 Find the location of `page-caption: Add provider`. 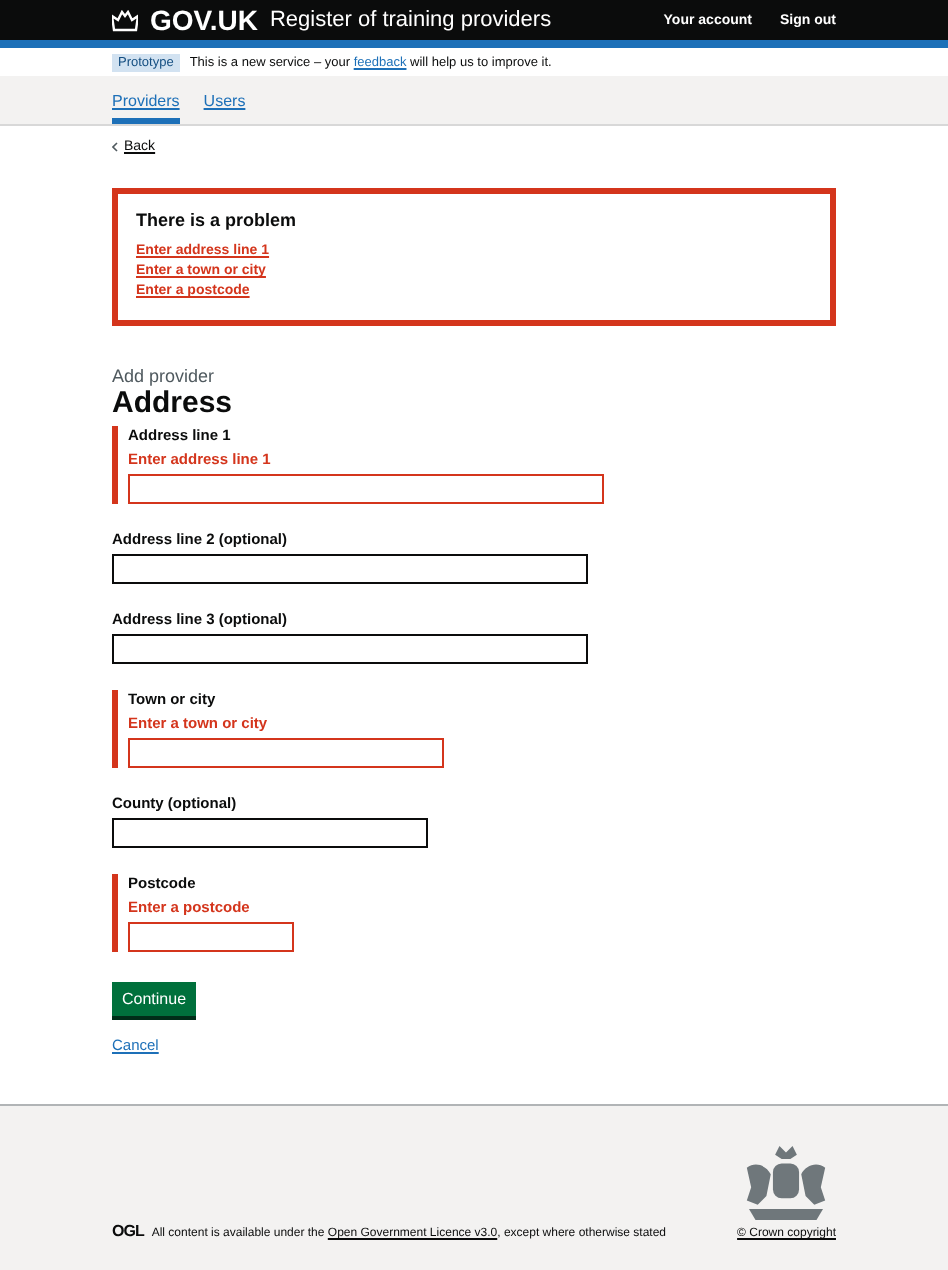

page-caption: Add provider is located at coordinates (164, 376).